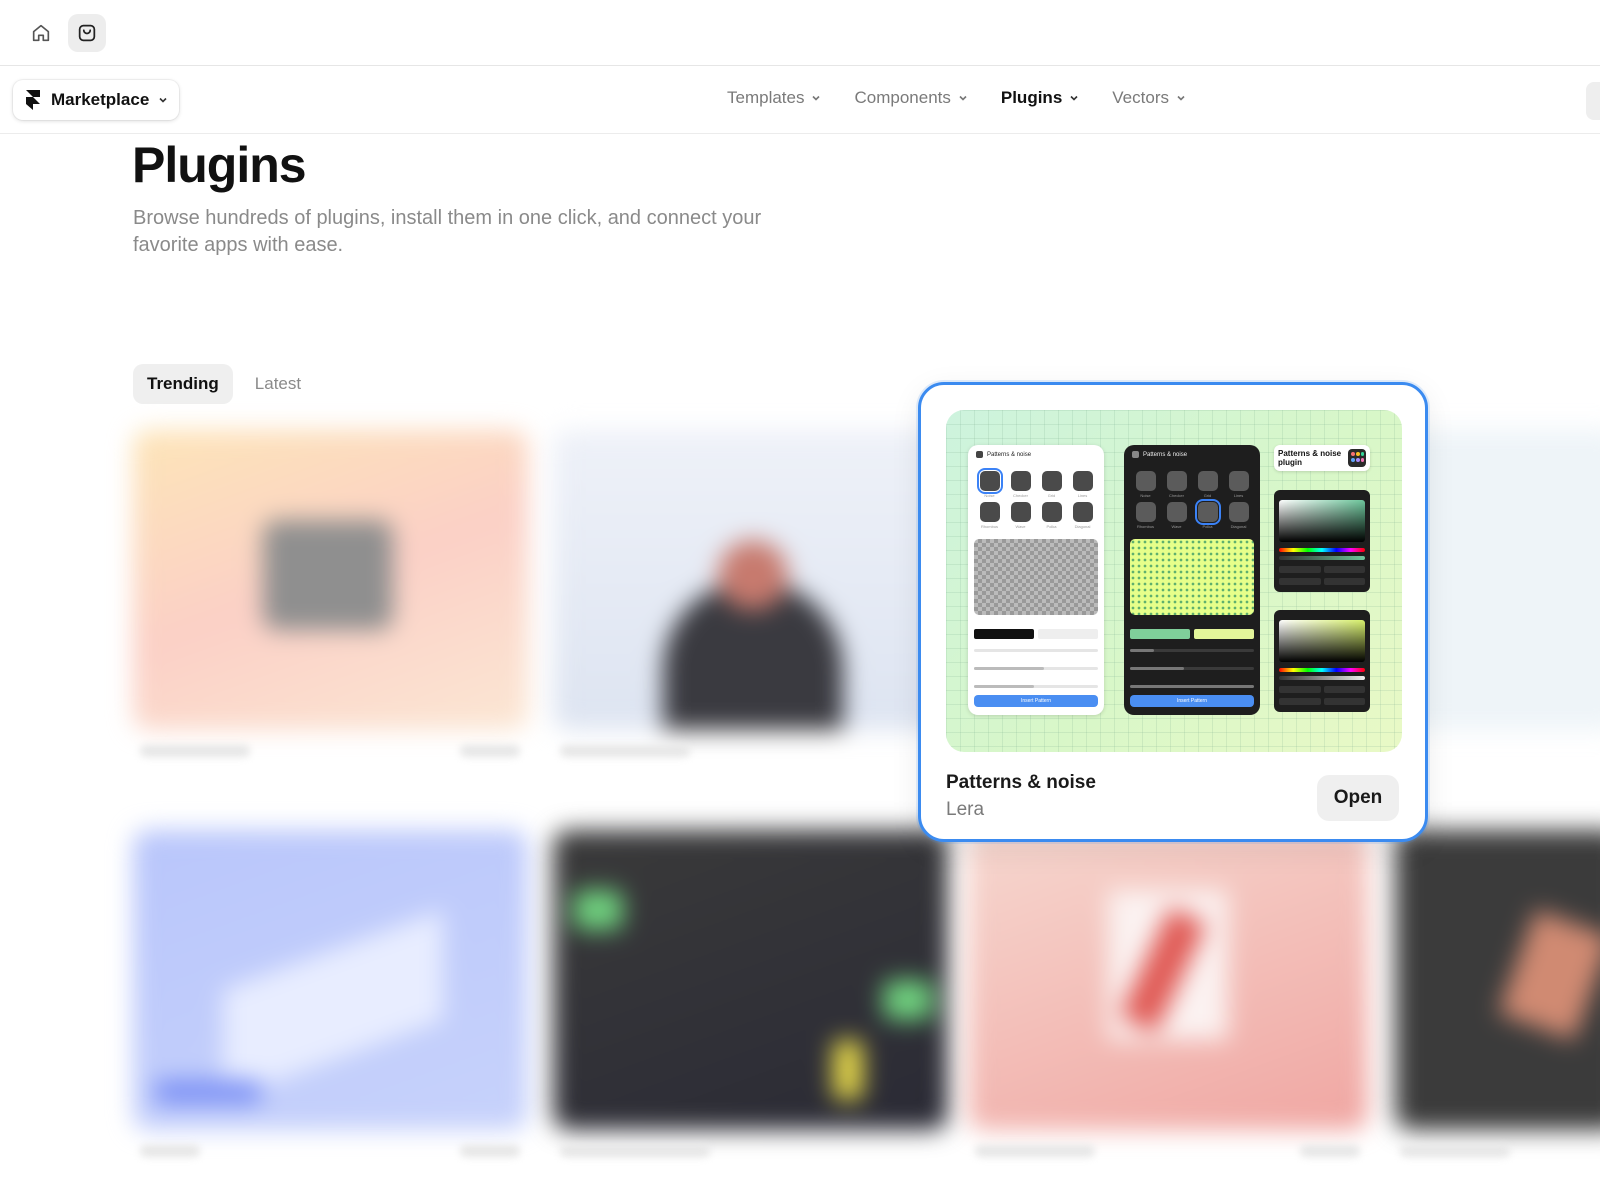  Describe the element at coordinates (100, 99) in the screenshot. I see `marketplace-label: Marketplace` at that location.